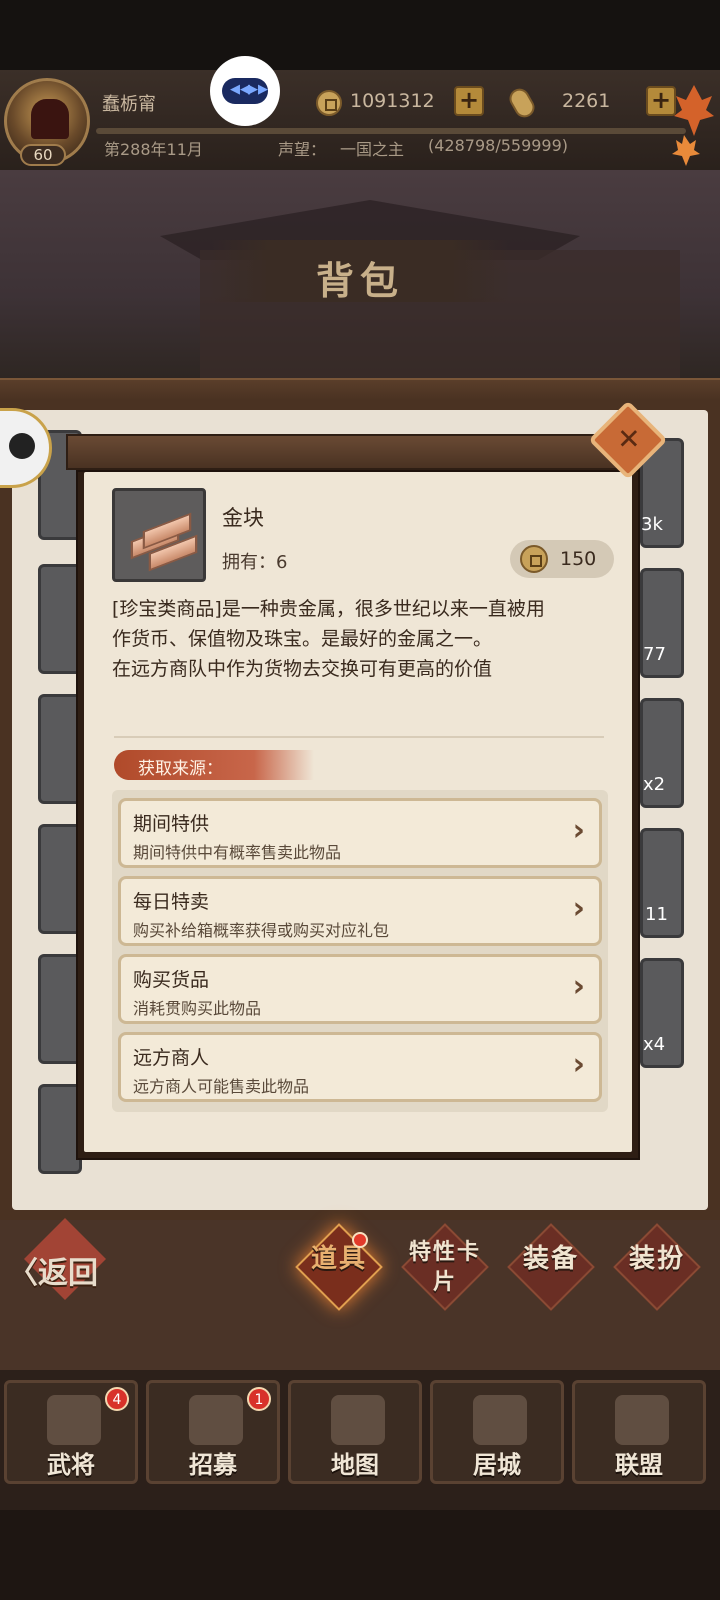 This screenshot has width=720, height=1600. Describe the element at coordinates (360, 911) in the screenshot. I see `source-item-daily-sale: 每日特卖 购买补给箱概率获得或购买对应礼包 ›` at that location.